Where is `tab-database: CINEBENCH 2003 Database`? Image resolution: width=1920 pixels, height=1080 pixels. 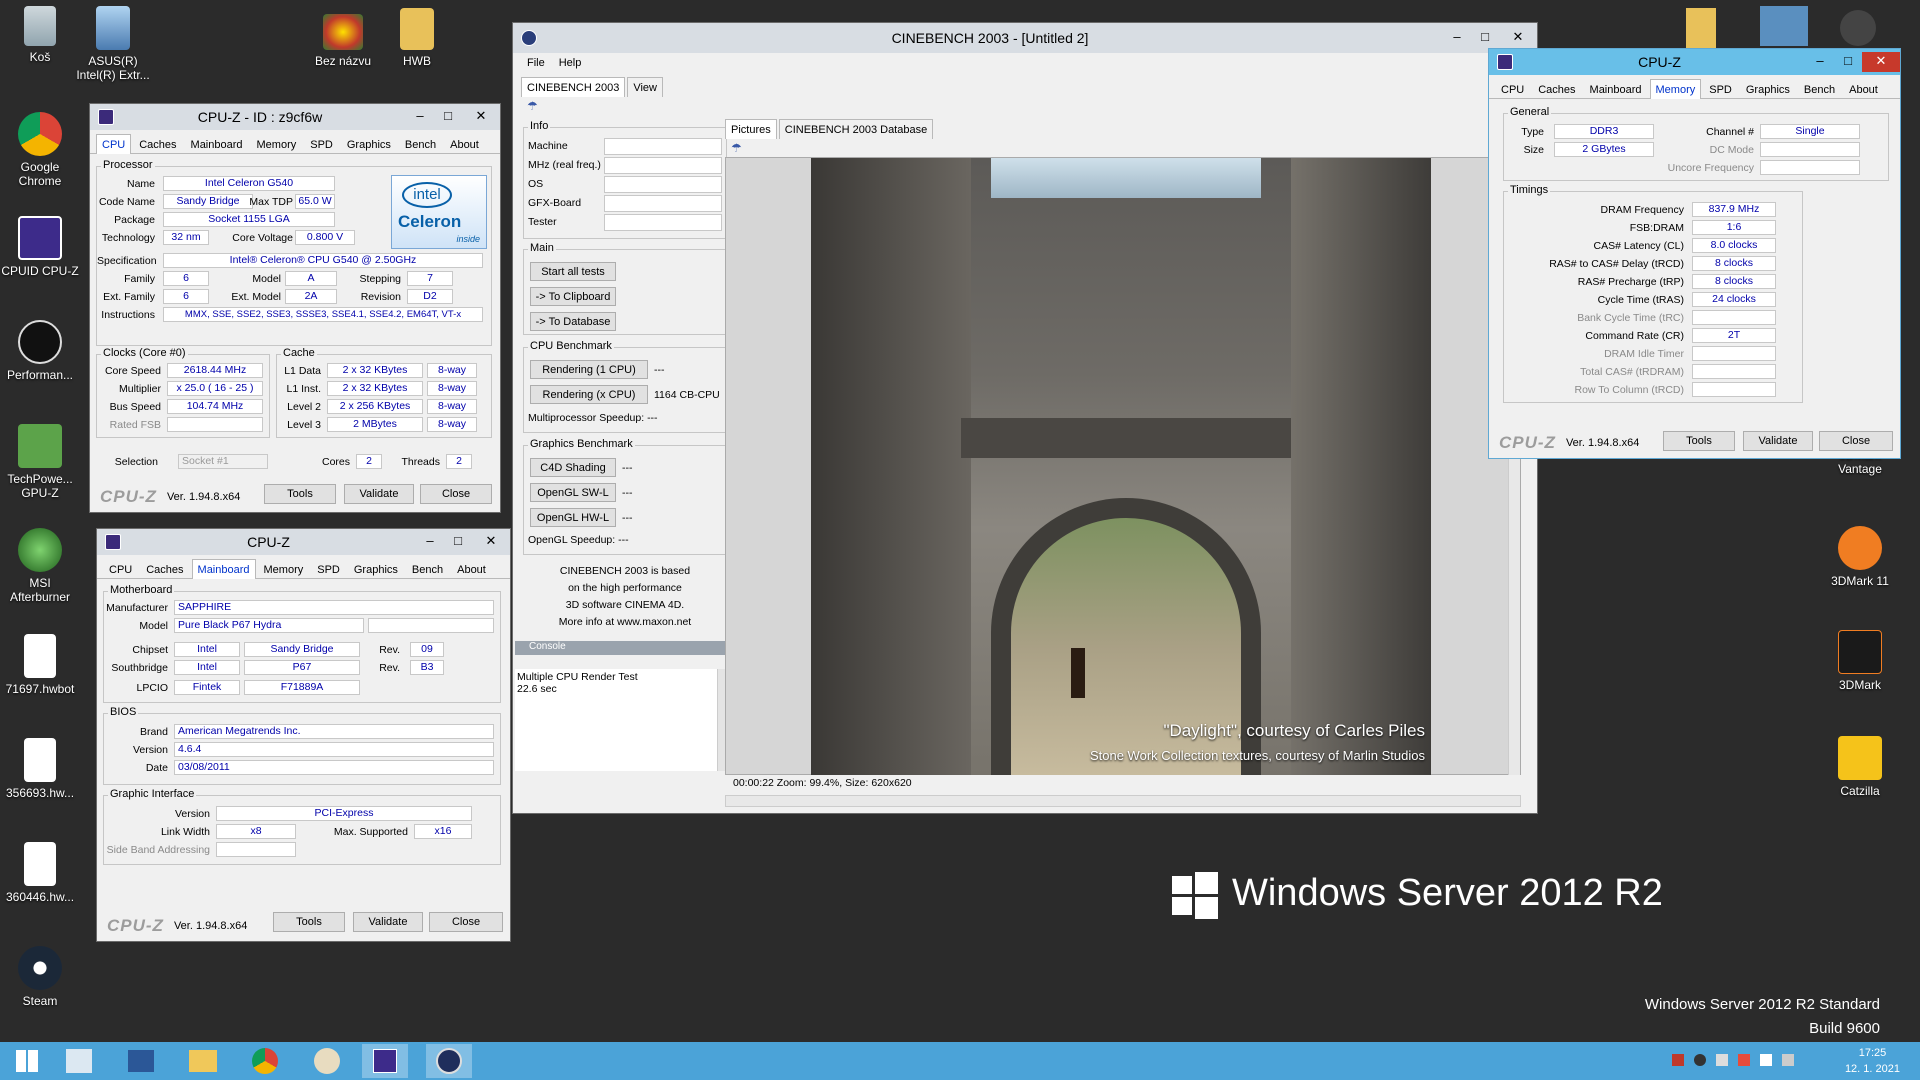 tab-database: CINEBENCH 2003 Database is located at coordinates (856, 129).